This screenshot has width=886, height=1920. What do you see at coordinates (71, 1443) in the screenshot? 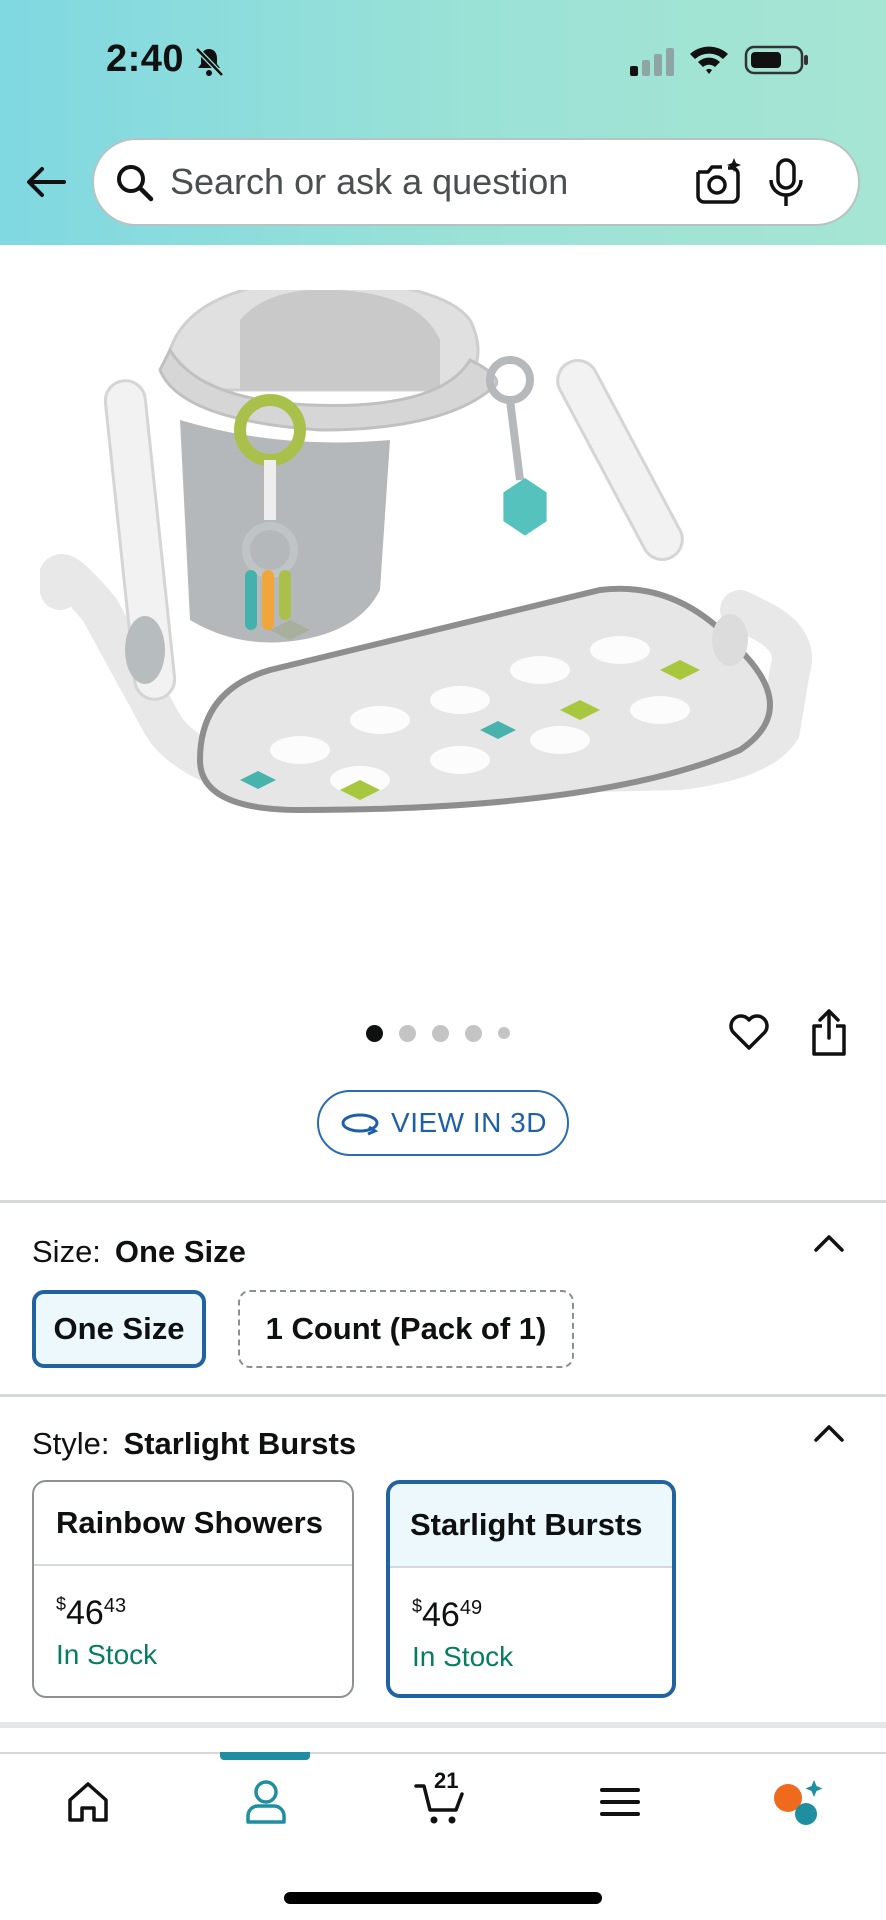
I see `style-label: Style:` at bounding box center [71, 1443].